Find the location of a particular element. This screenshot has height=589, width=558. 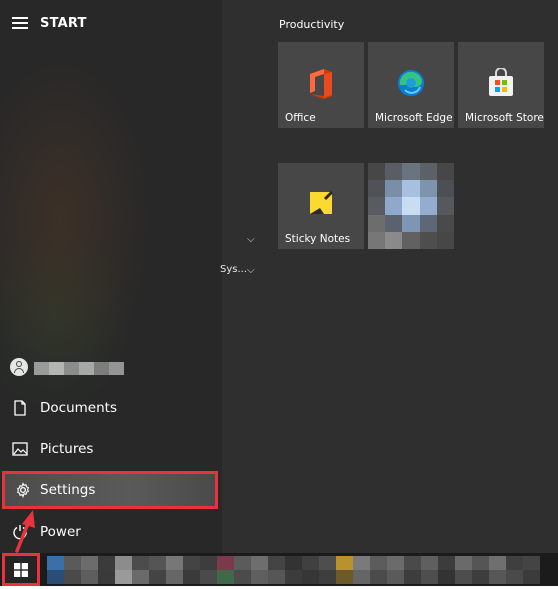

start-title: START is located at coordinates (63, 23).